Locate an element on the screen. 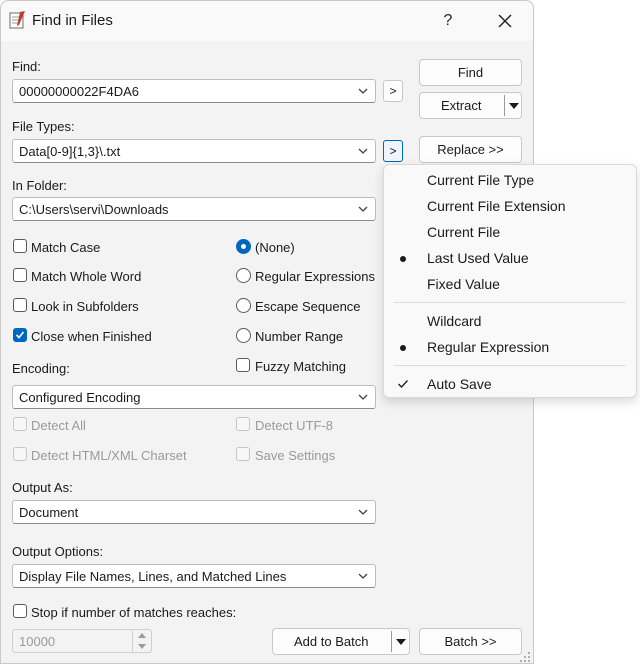 The height and width of the screenshot is (665, 640). number-range-radio is located at coordinates (243, 335).